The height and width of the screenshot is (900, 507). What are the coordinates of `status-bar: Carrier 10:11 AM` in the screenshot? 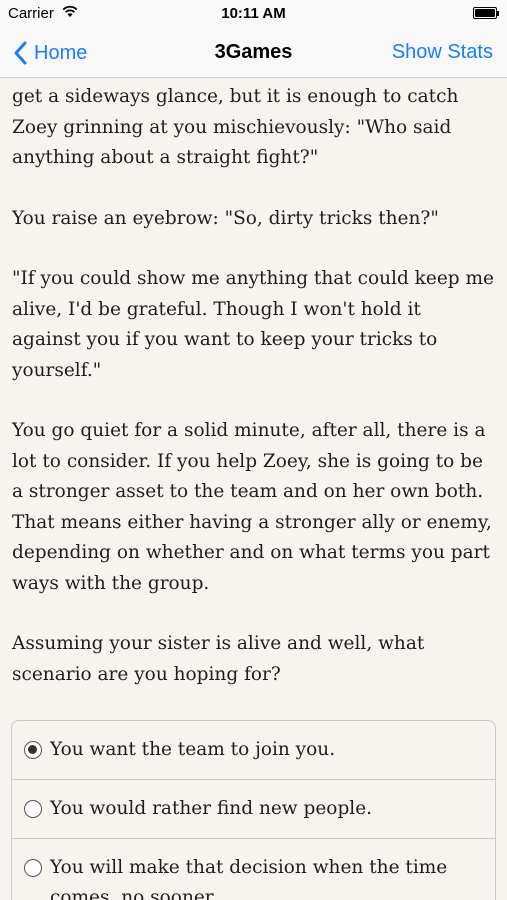 It's located at (253, 14).